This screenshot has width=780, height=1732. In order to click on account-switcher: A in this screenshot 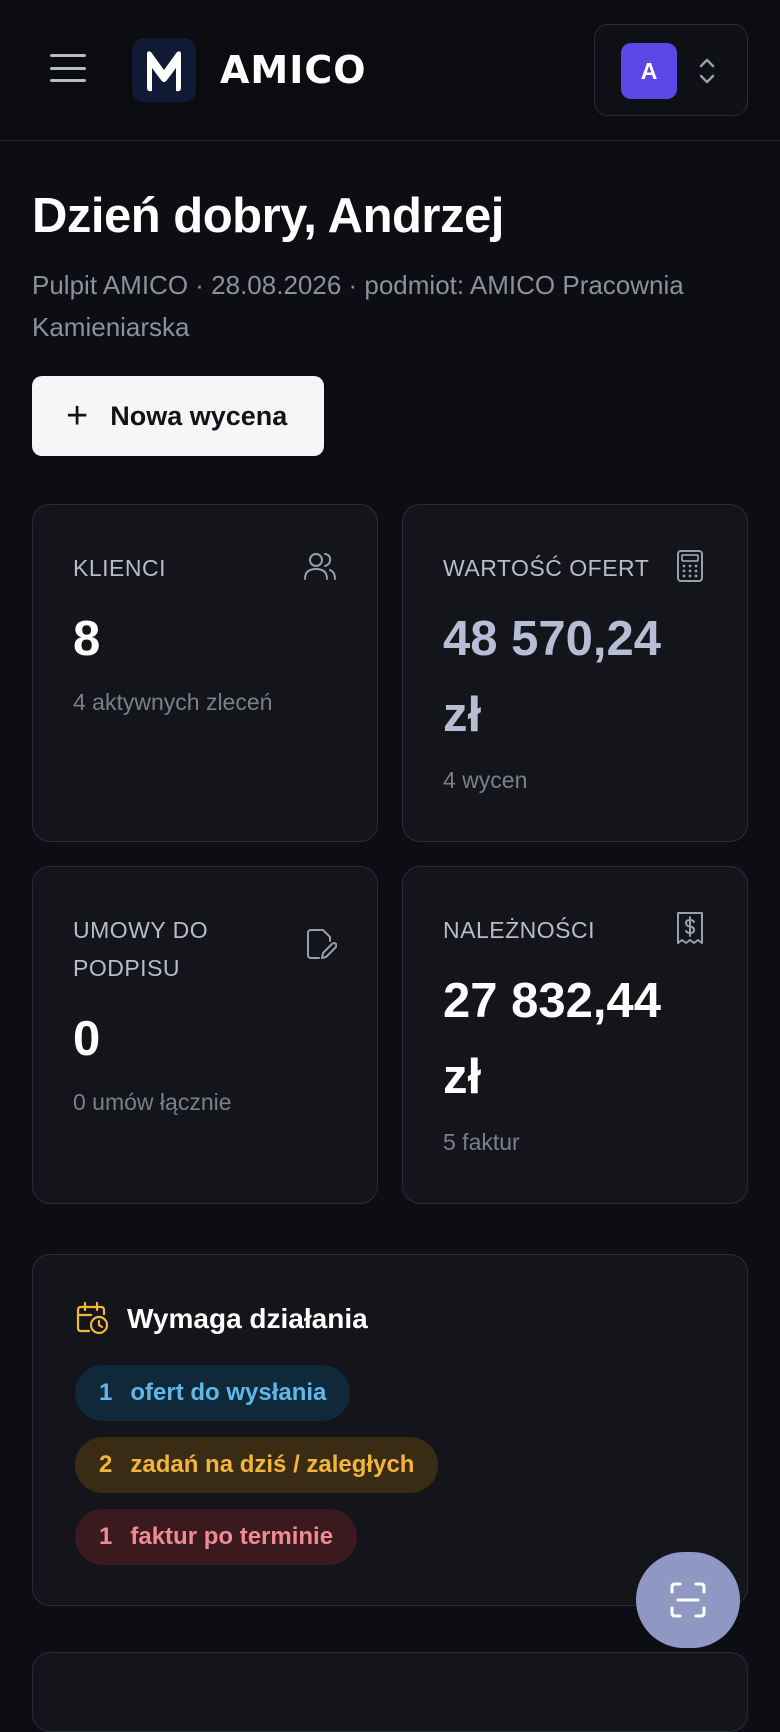, I will do `click(671, 70)`.